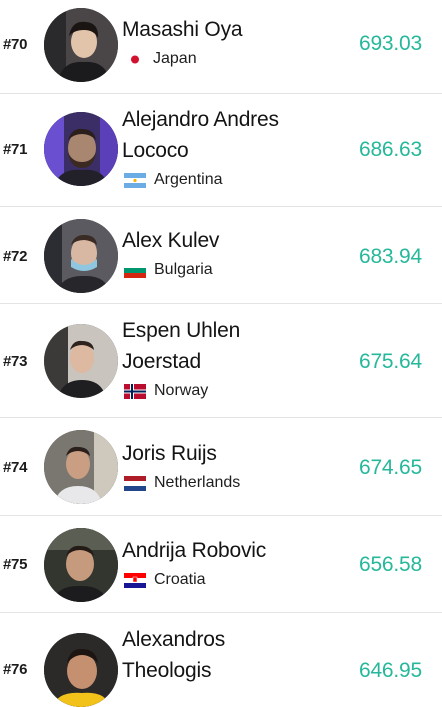  Describe the element at coordinates (197, 482) in the screenshot. I see `country-name: Netherlands` at that location.